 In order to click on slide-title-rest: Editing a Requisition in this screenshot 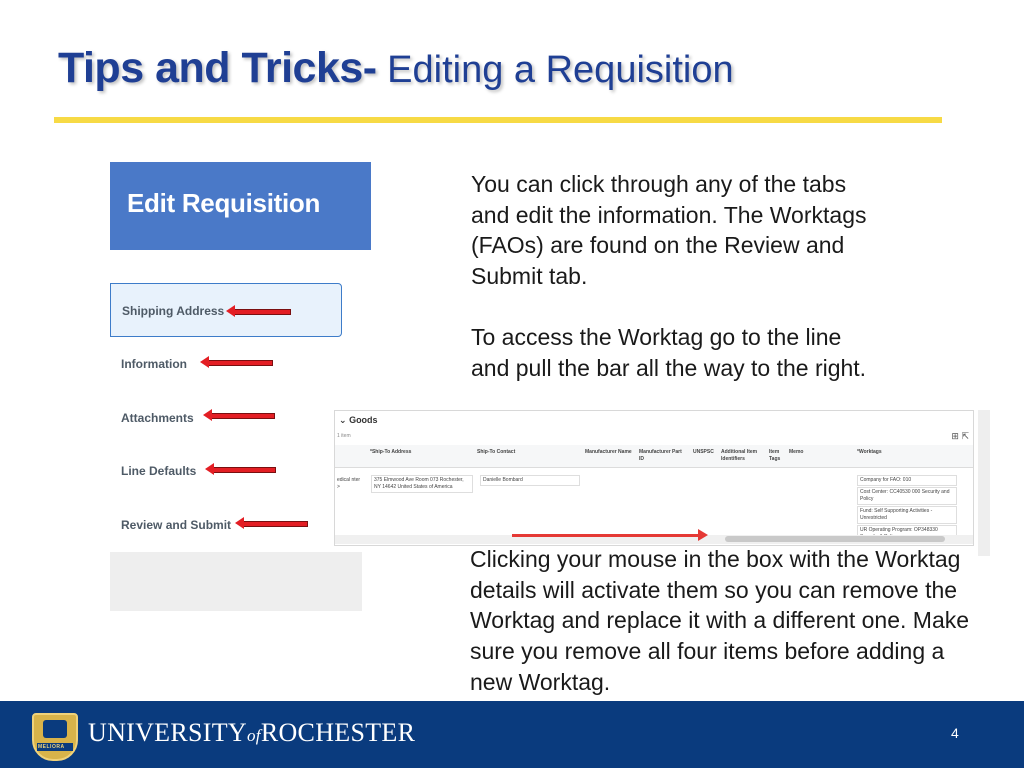, I will do `click(555, 70)`.